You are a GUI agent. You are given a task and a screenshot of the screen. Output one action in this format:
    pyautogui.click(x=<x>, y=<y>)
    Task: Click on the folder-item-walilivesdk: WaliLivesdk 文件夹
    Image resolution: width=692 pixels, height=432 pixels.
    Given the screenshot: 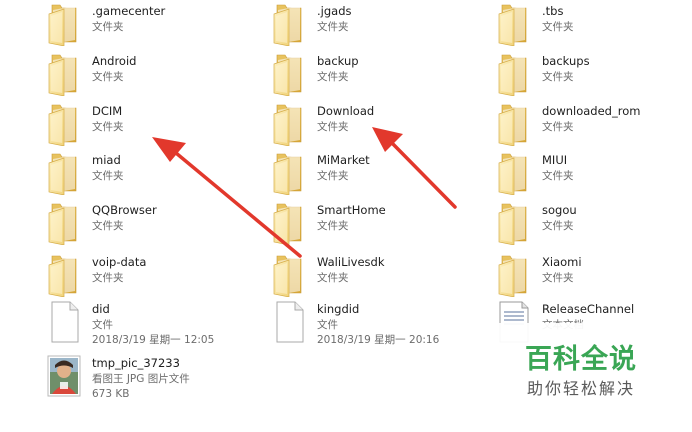 What is the action you would take?
    pyautogui.click(x=376, y=277)
    